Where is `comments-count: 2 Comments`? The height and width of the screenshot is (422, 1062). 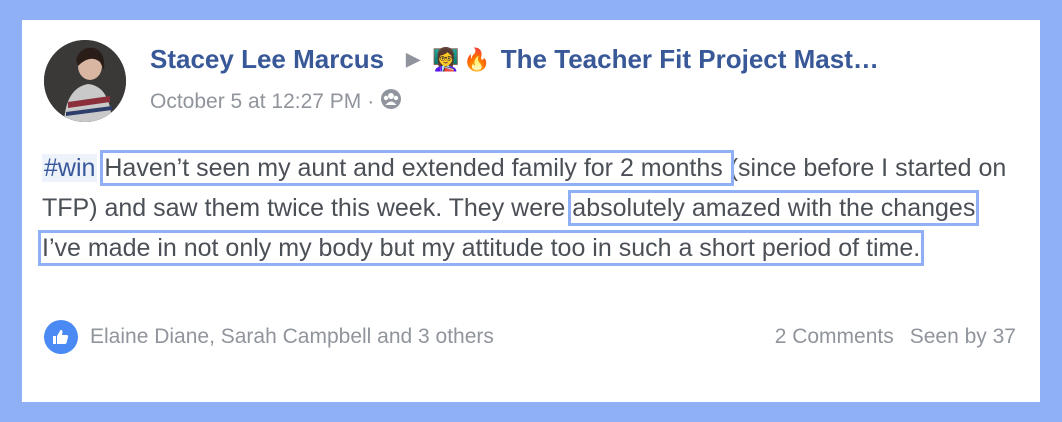
comments-count: 2 Comments is located at coordinates (834, 337).